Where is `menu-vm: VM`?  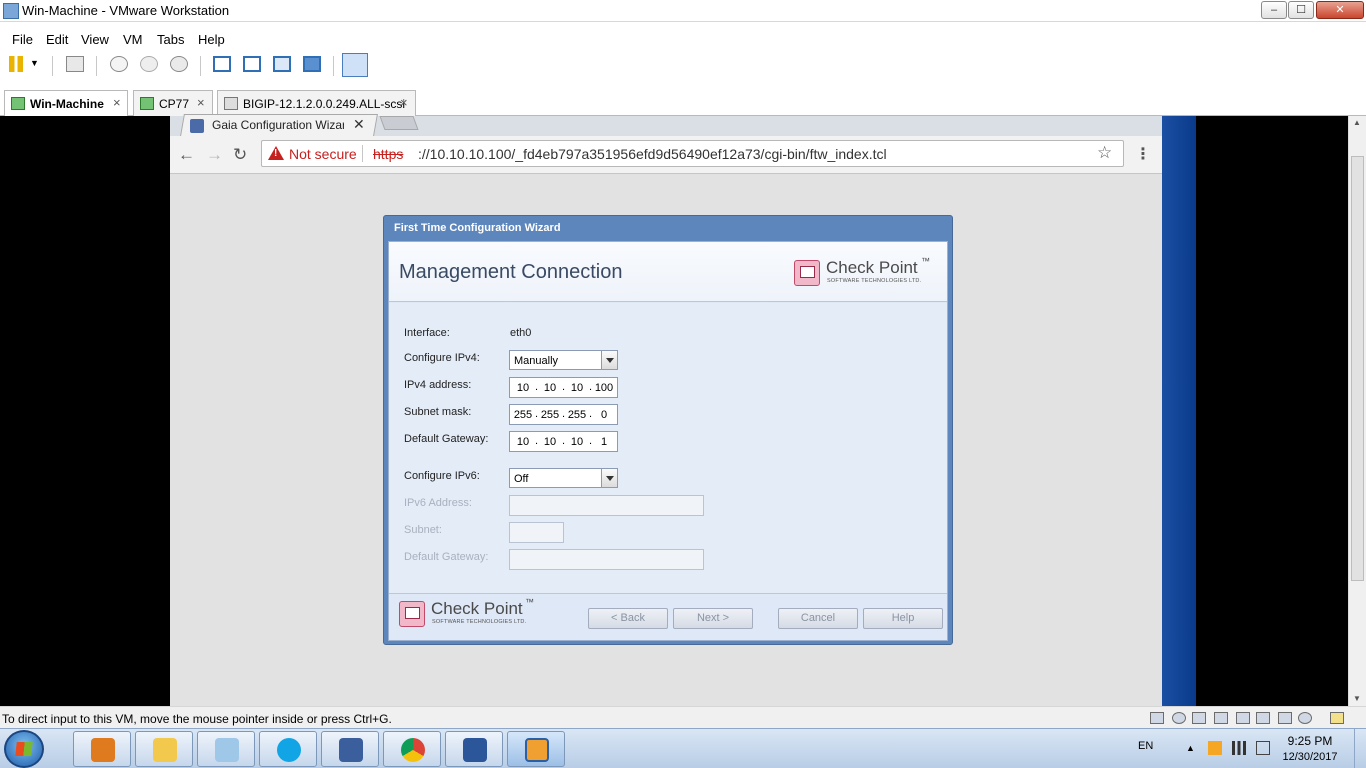
menu-vm: VM is located at coordinates (133, 39).